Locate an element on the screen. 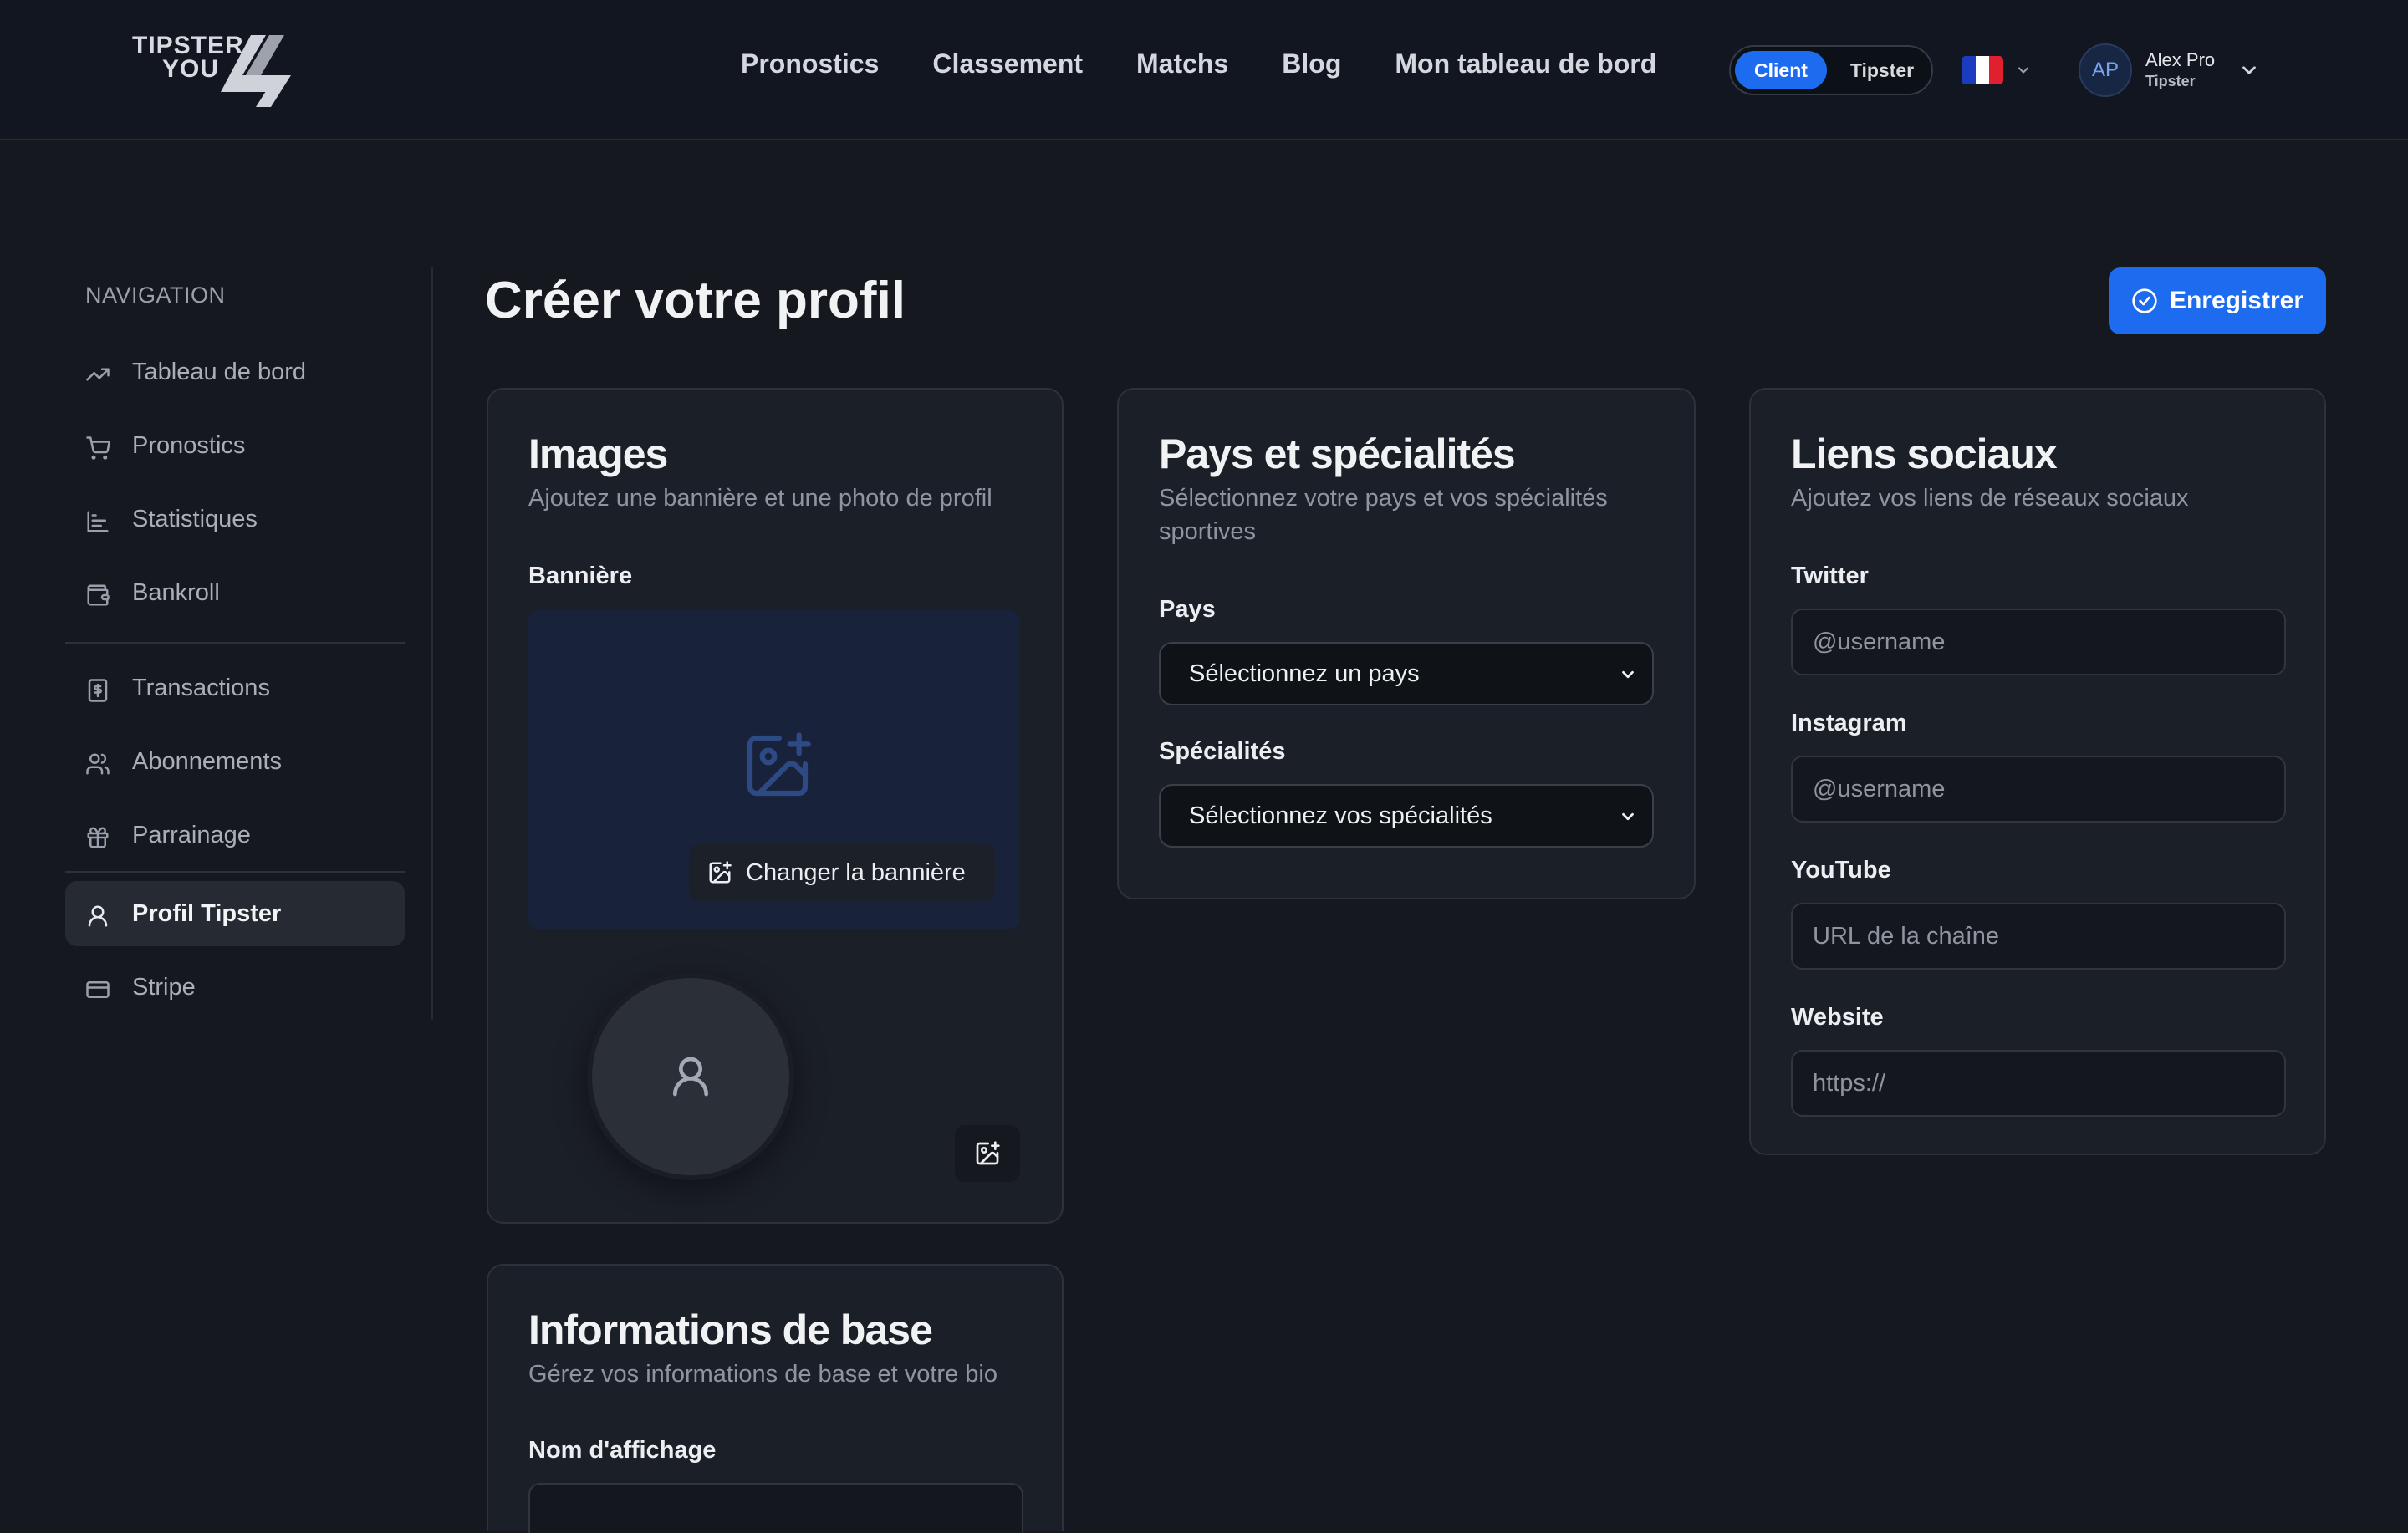  sidebar-item-label: Transactions is located at coordinates (201, 688).